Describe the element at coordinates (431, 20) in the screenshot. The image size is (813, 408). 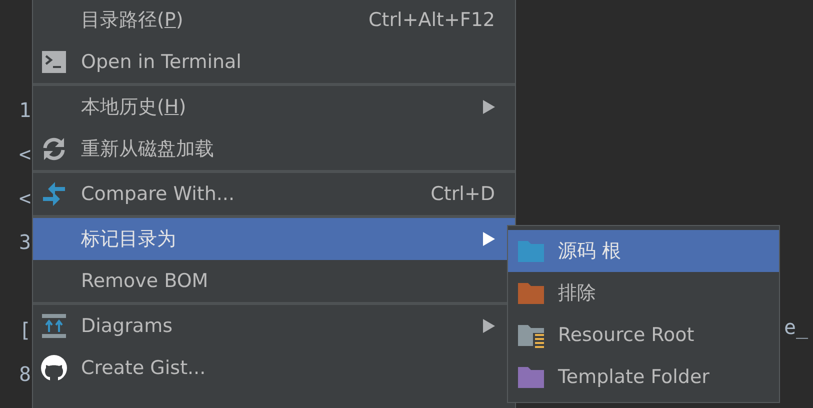
I see `shortcut-text: Ctrl+Alt+F12` at that location.